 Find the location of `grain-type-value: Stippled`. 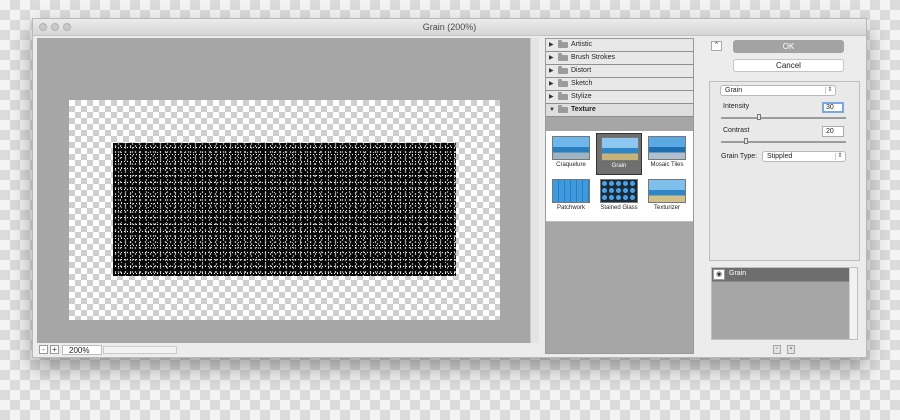

grain-type-value: Stippled is located at coordinates (780, 156).